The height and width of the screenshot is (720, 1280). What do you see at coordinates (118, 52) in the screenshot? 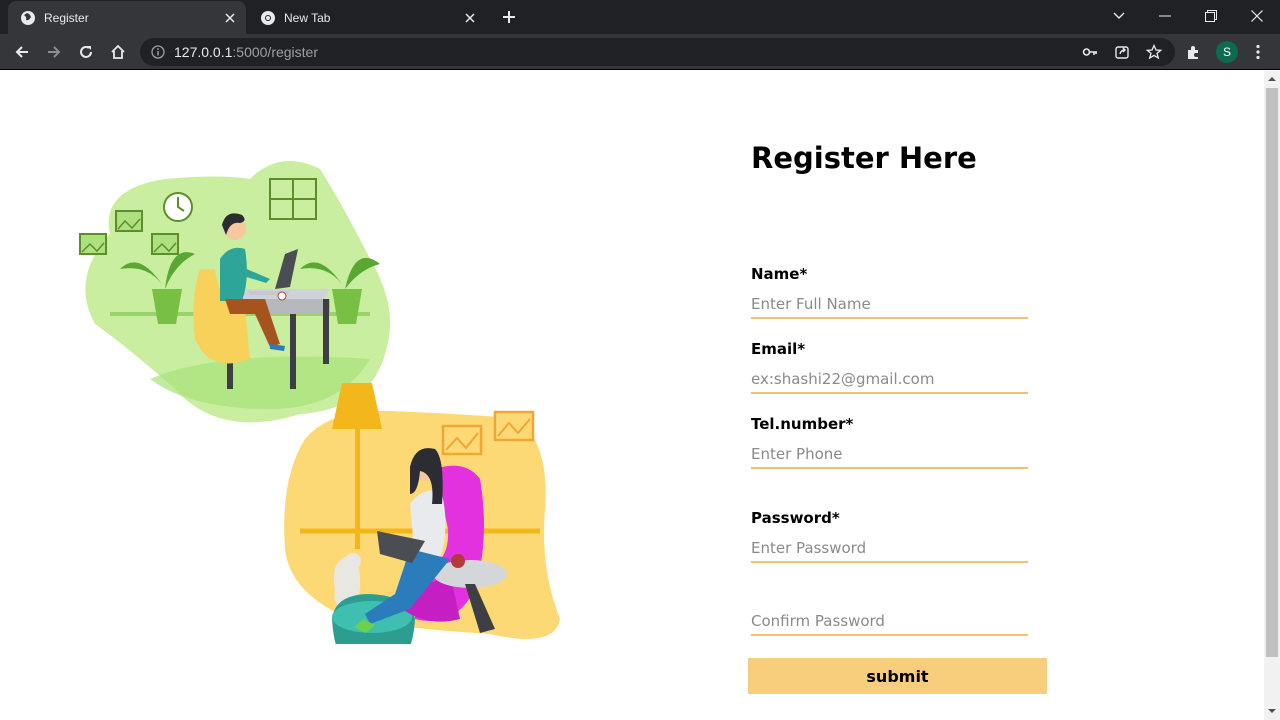
I see `home-icon` at bounding box center [118, 52].